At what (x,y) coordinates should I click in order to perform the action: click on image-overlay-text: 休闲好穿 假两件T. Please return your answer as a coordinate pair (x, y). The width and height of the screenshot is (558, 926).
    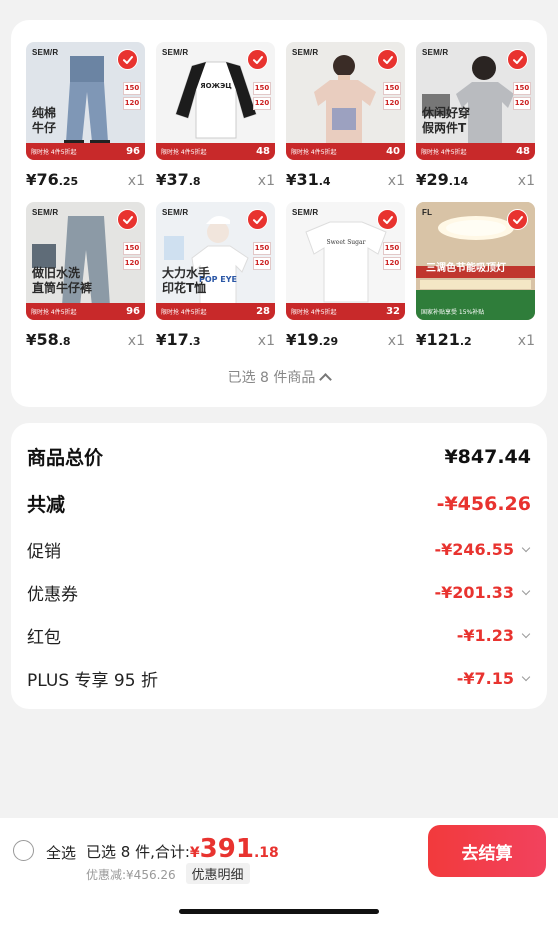
    Looking at the image, I should click on (446, 120).